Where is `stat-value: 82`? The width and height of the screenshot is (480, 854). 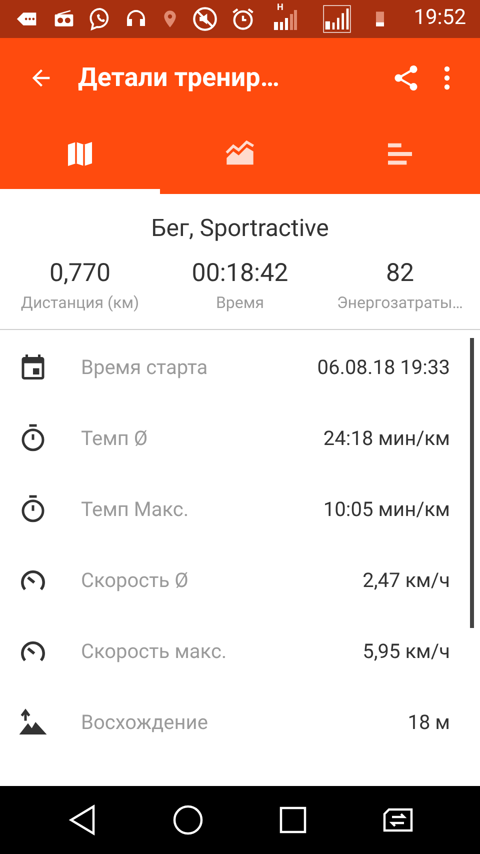
stat-value: 82 is located at coordinates (400, 274).